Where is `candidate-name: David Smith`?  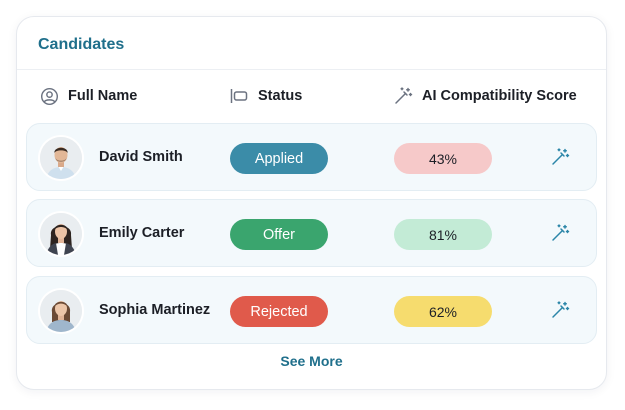
candidate-name: David Smith is located at coordinates (141, 157).